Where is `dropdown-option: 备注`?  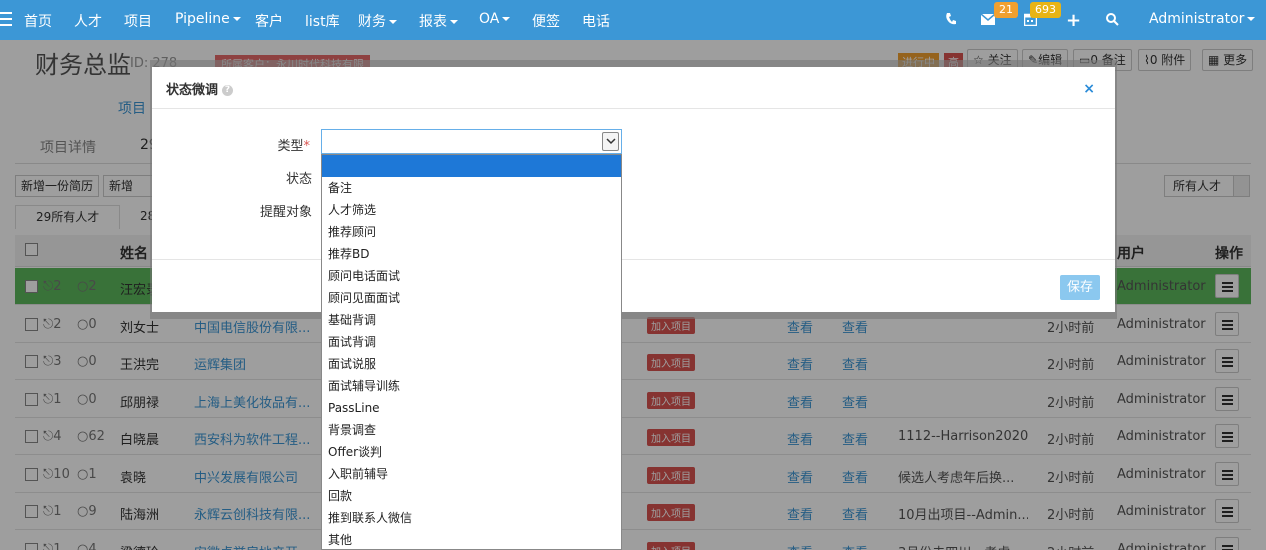
dropdown-option: 备注 is located at coordinates (471, 188).